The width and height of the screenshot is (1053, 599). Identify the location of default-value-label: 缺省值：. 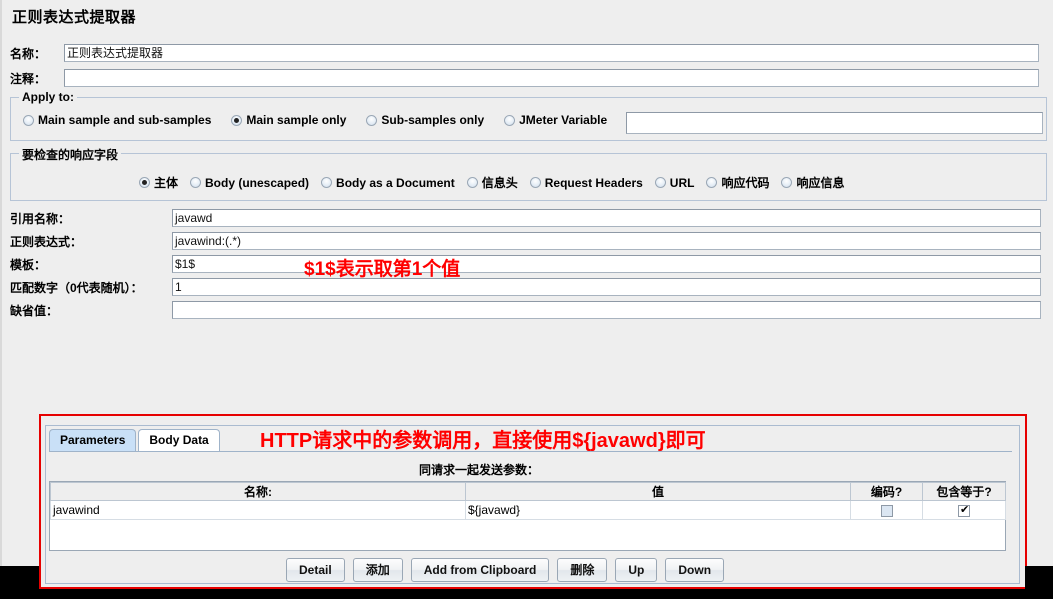
(34, 310).